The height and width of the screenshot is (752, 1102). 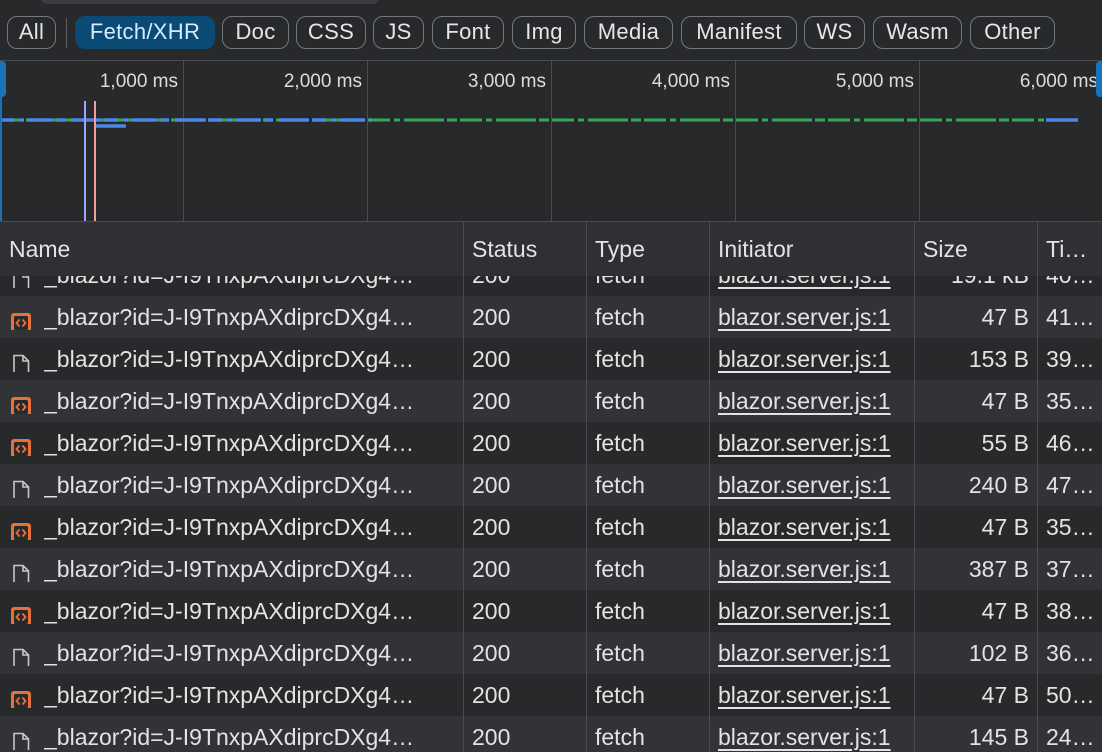 What do you see at coordinates (1099, 79) in the screenshot?
I see `timeline-right-drag-handle` at bounding box center [1099, 79].